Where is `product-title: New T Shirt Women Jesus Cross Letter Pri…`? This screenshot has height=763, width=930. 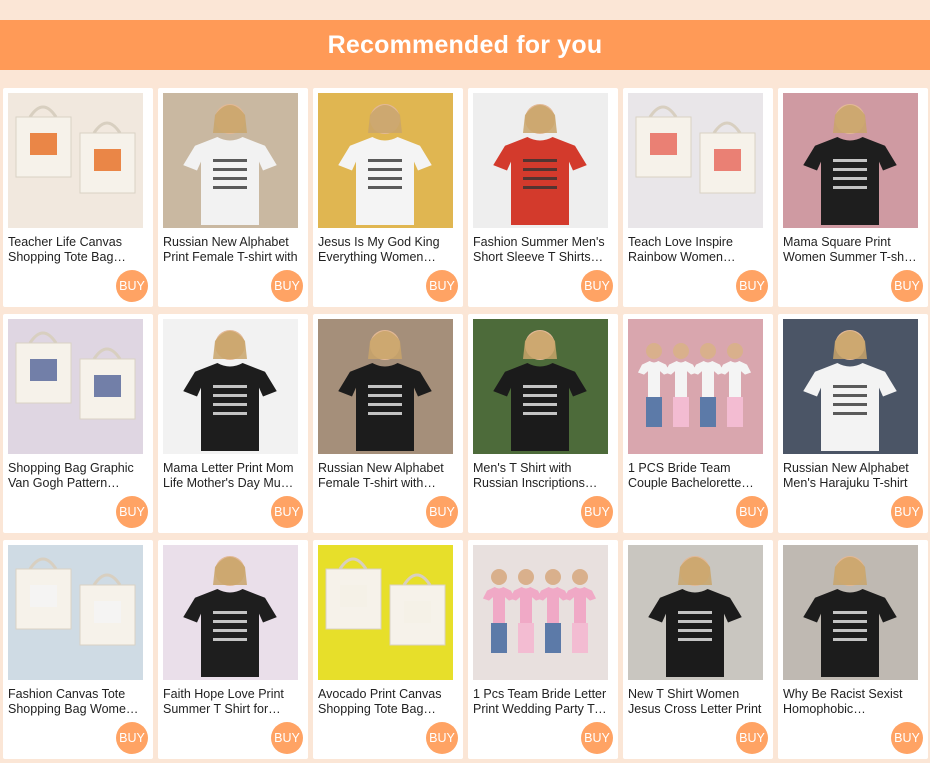
product-title: New T Shirt Women Jesus Cross Letter Pri… is located at coordinates (695, 702).